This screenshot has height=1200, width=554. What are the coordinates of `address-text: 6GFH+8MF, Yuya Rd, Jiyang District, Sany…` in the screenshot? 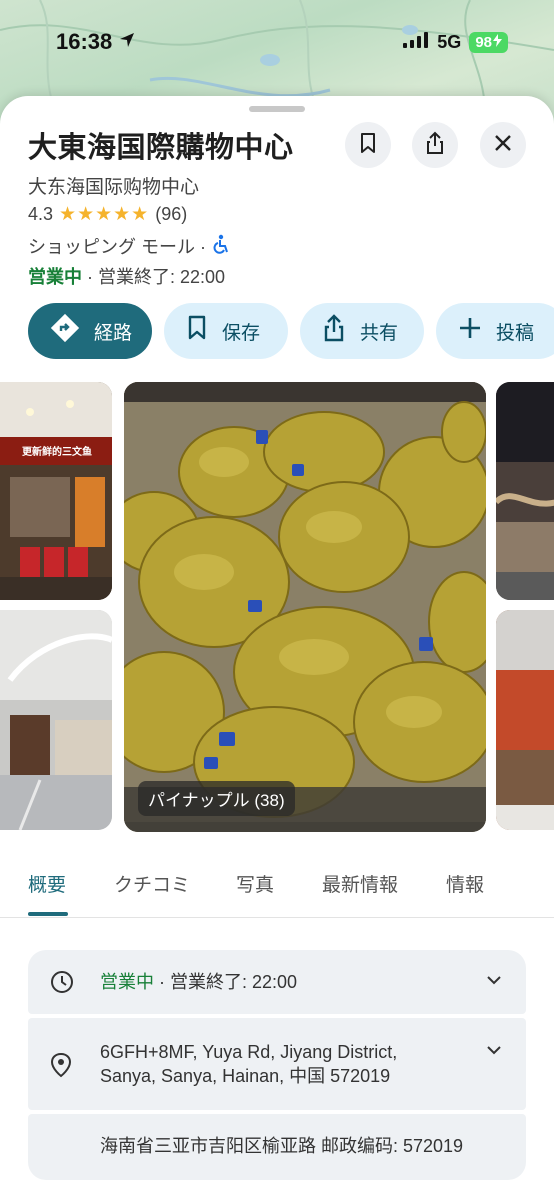 It's located at (248, 1064).